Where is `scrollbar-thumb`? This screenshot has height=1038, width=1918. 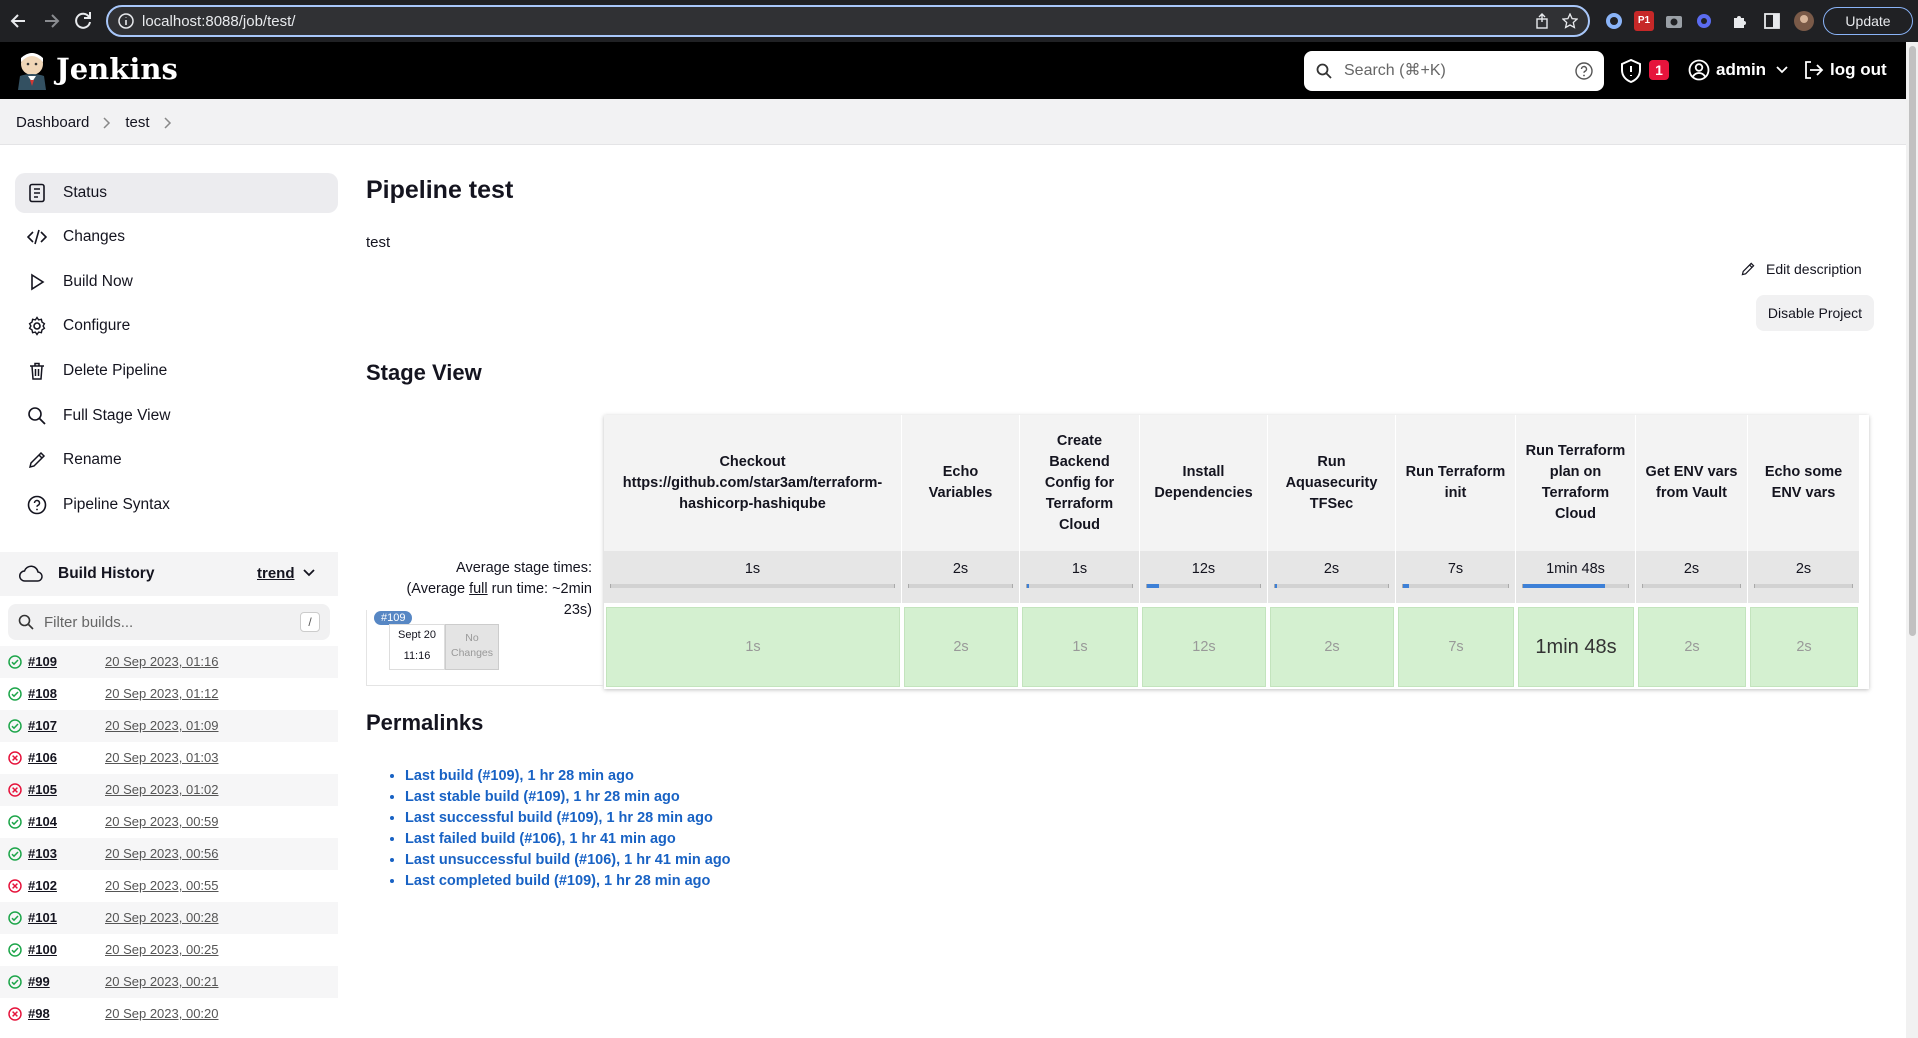
scrollbar-thumb is located at coordinates (1912, 341).